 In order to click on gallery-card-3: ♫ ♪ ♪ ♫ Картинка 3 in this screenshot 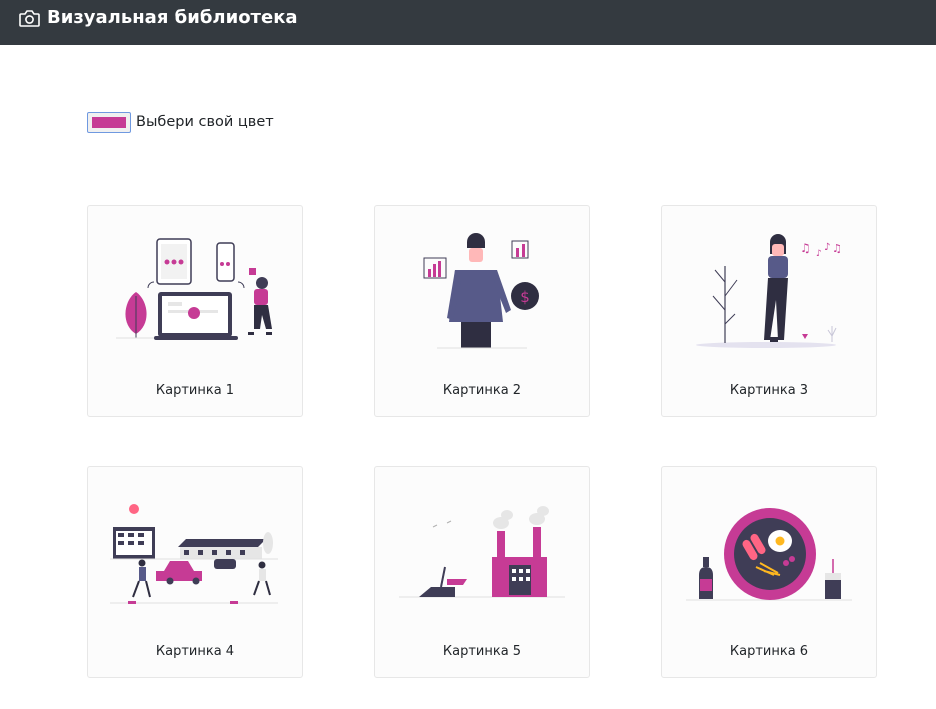, I will do `click(769, 311)`.